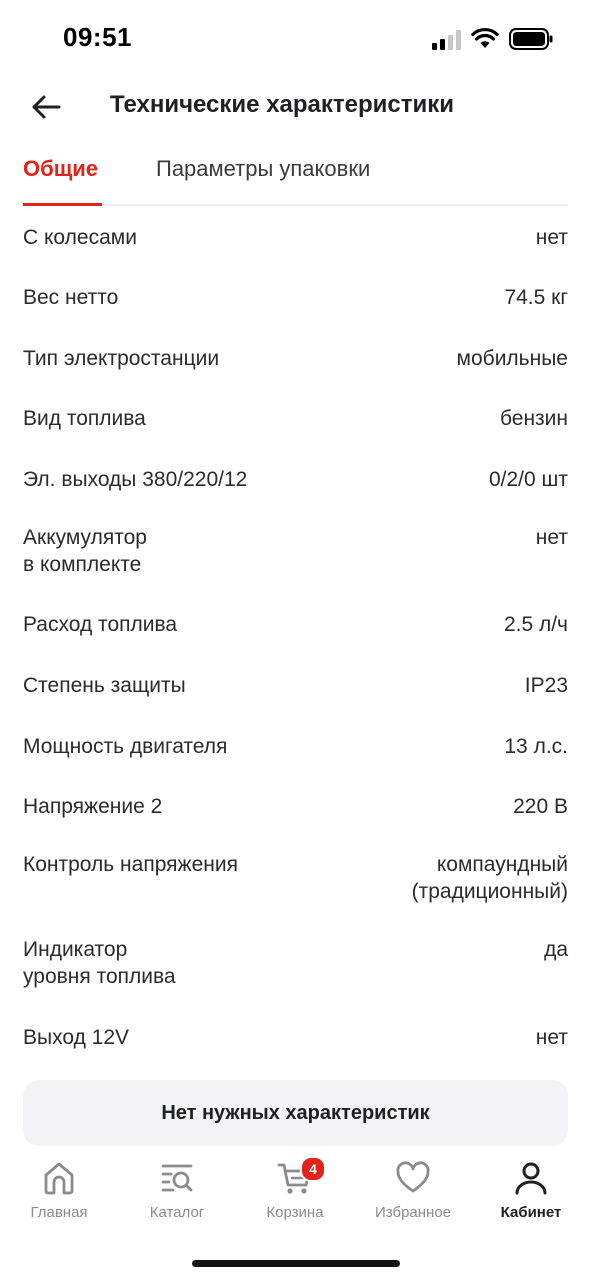 This screenshot has height=1280, width=591. I want to click on tab-package-params: Параметры упаковки, so click(263, 169).